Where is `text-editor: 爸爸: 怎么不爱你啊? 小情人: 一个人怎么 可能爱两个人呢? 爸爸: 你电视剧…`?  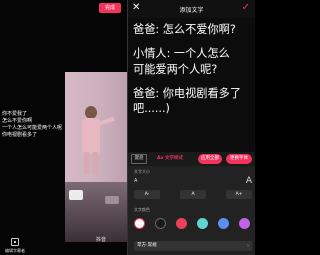
text-editor: 爸爸: 怎么不爱你啊? 小情人: 一个人怎么 可能爱两个人呢? 爸爸: 你电视剧… is located at coordinates (194, 69).